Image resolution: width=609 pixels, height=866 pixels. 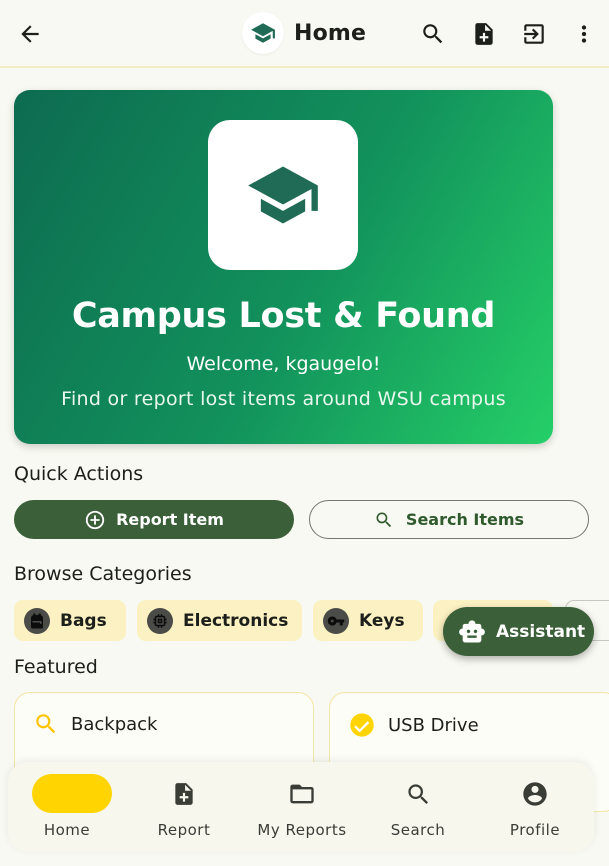 I want to click on more-vert-icon, so click(x=584, y=34).